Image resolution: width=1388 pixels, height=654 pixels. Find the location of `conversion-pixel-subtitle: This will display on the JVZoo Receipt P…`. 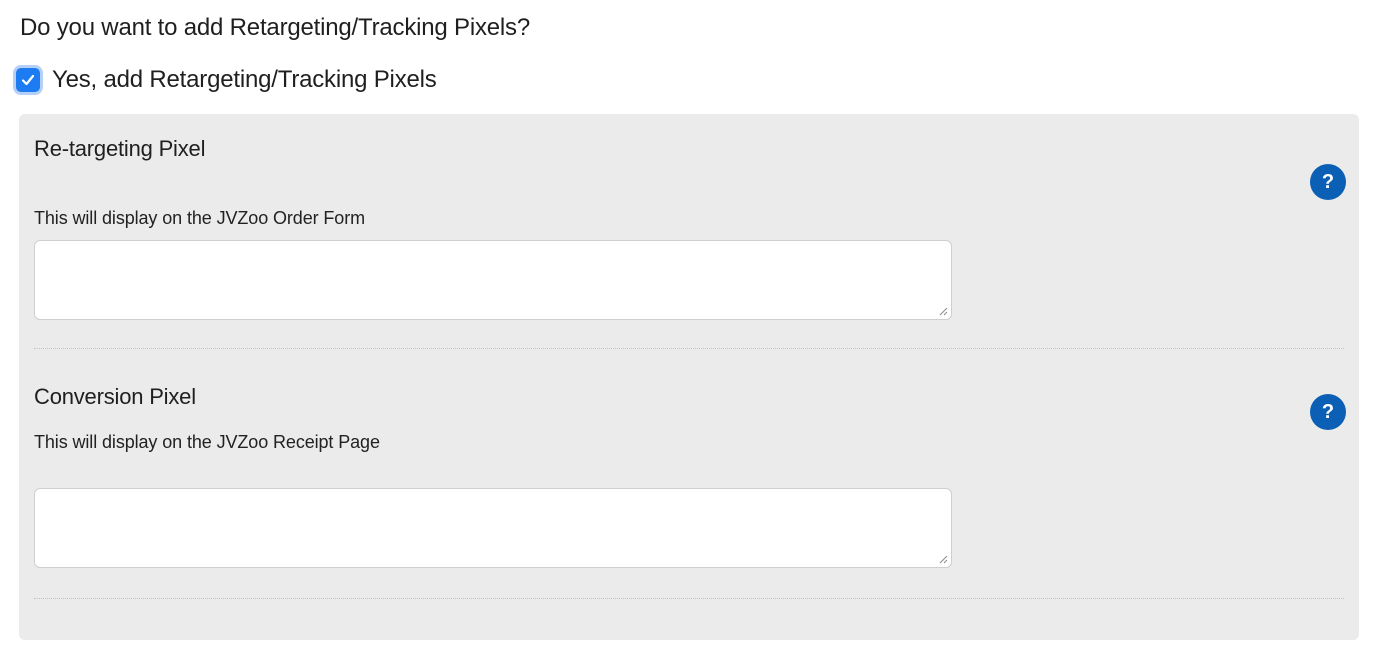

conversion-pixel-subtitle: This will display on the JVZoo Receipt P… is located at coordinates (207, 442).